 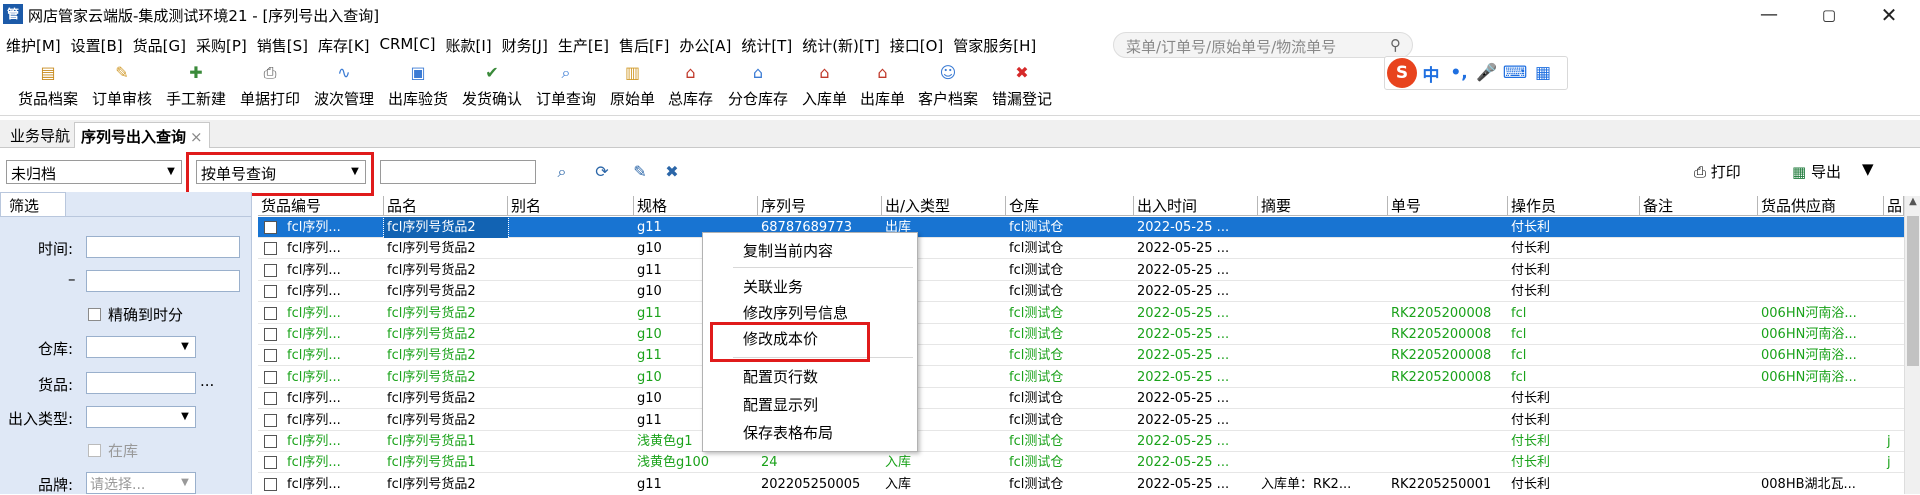 What do you see at coordinates (882, 85) in the screenshot?
I see `outbound-button: ⌂ 出库单` at bounding box center [882, 85].